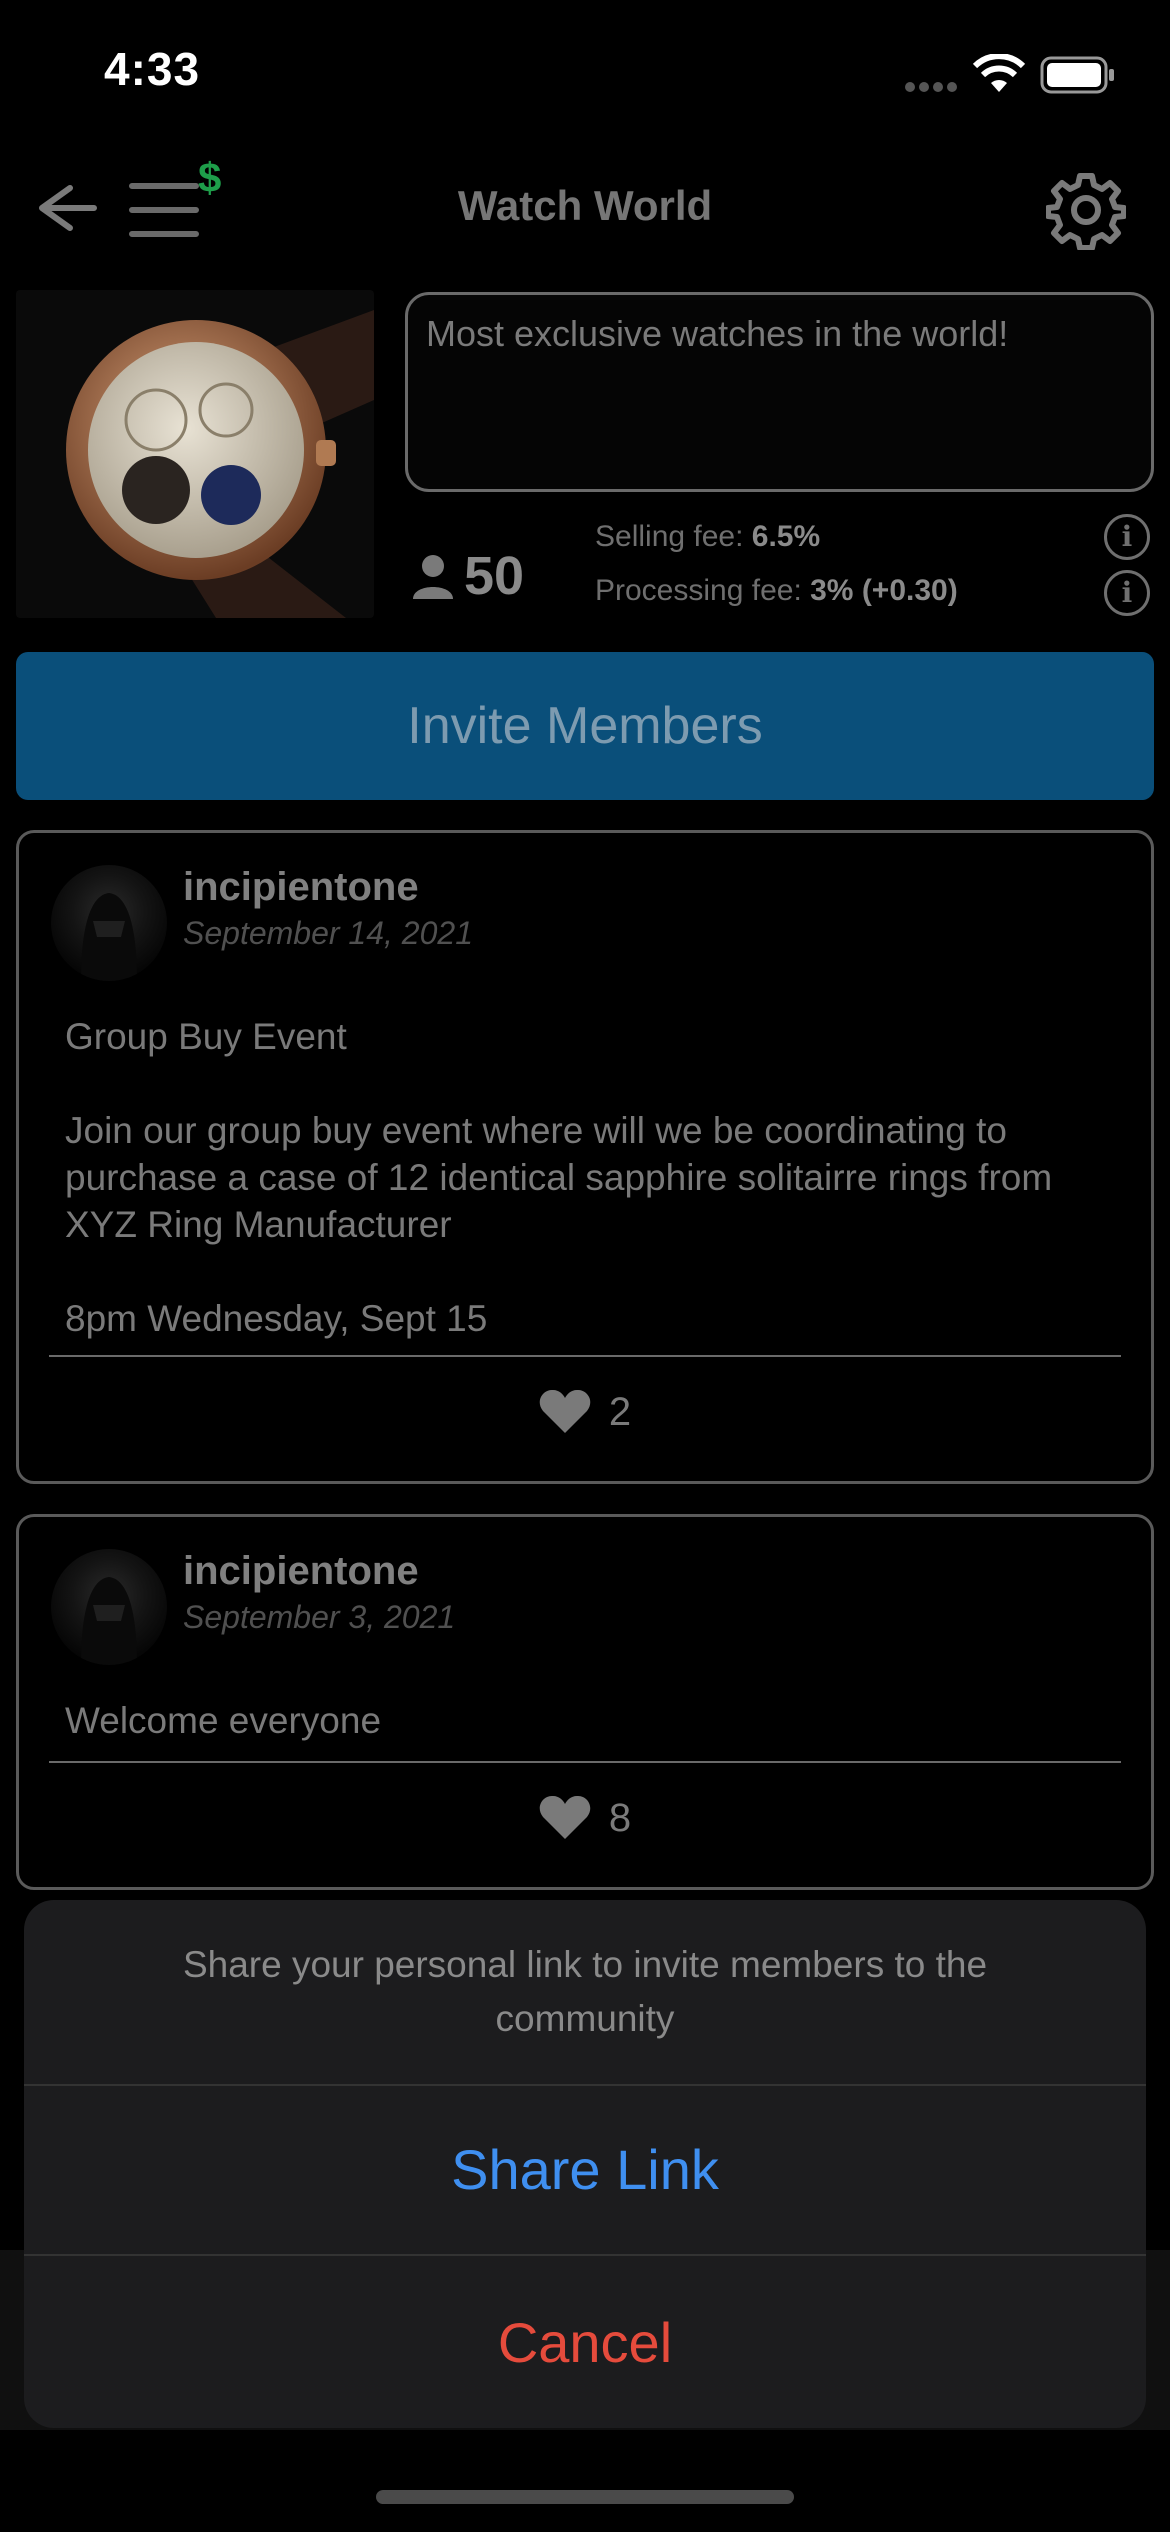  What do you see at coordinates (620, 1411) in the screenshot?
I see `like-count: 2` at bounding box center [620, 1411].